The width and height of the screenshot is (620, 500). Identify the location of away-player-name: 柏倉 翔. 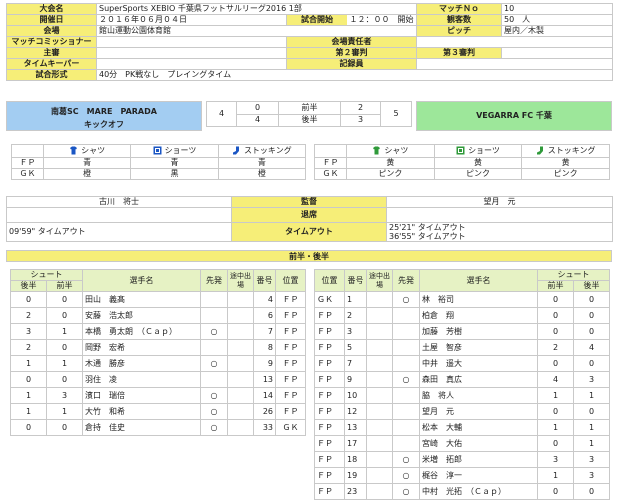
(478, 315).